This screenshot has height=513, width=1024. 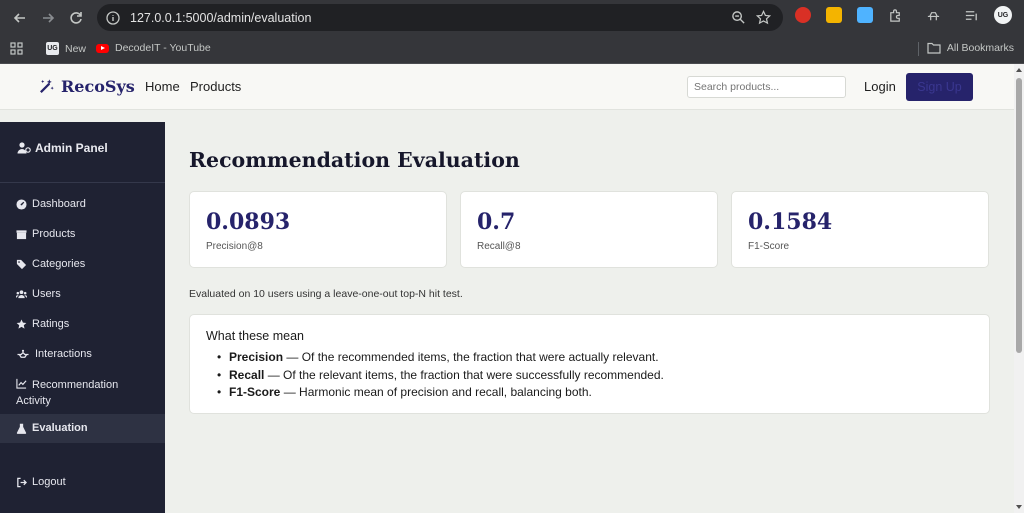 I want to click on extensions-puzzle-icon, so click(x=895, y=15).